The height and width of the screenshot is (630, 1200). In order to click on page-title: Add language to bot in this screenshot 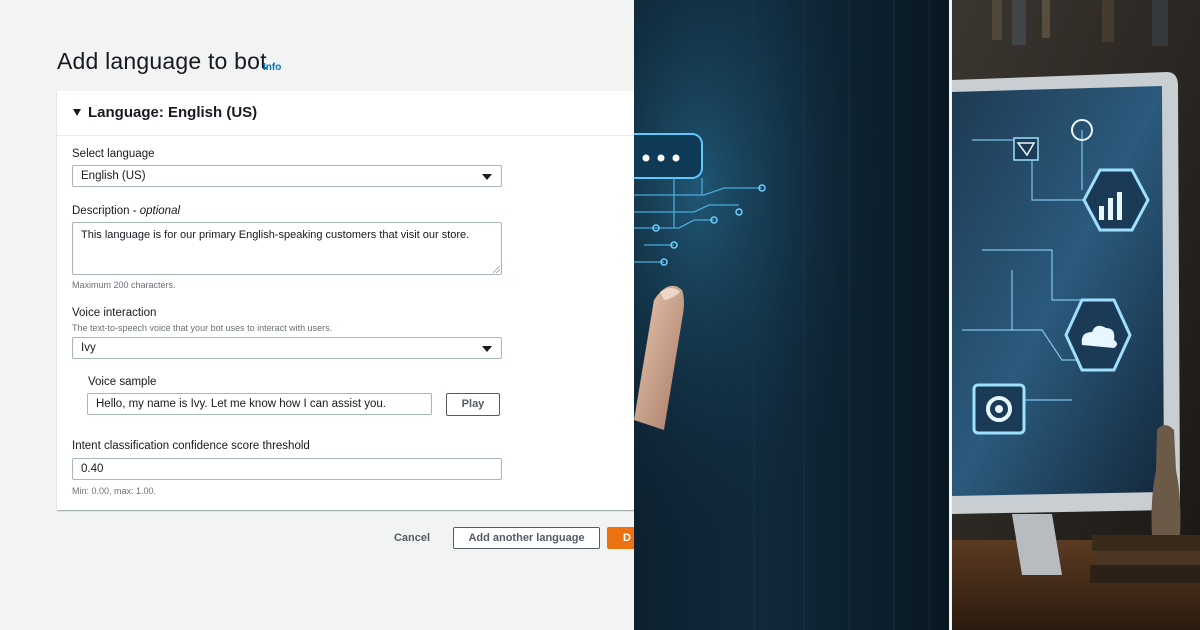, I will do `click(162, 61)`.